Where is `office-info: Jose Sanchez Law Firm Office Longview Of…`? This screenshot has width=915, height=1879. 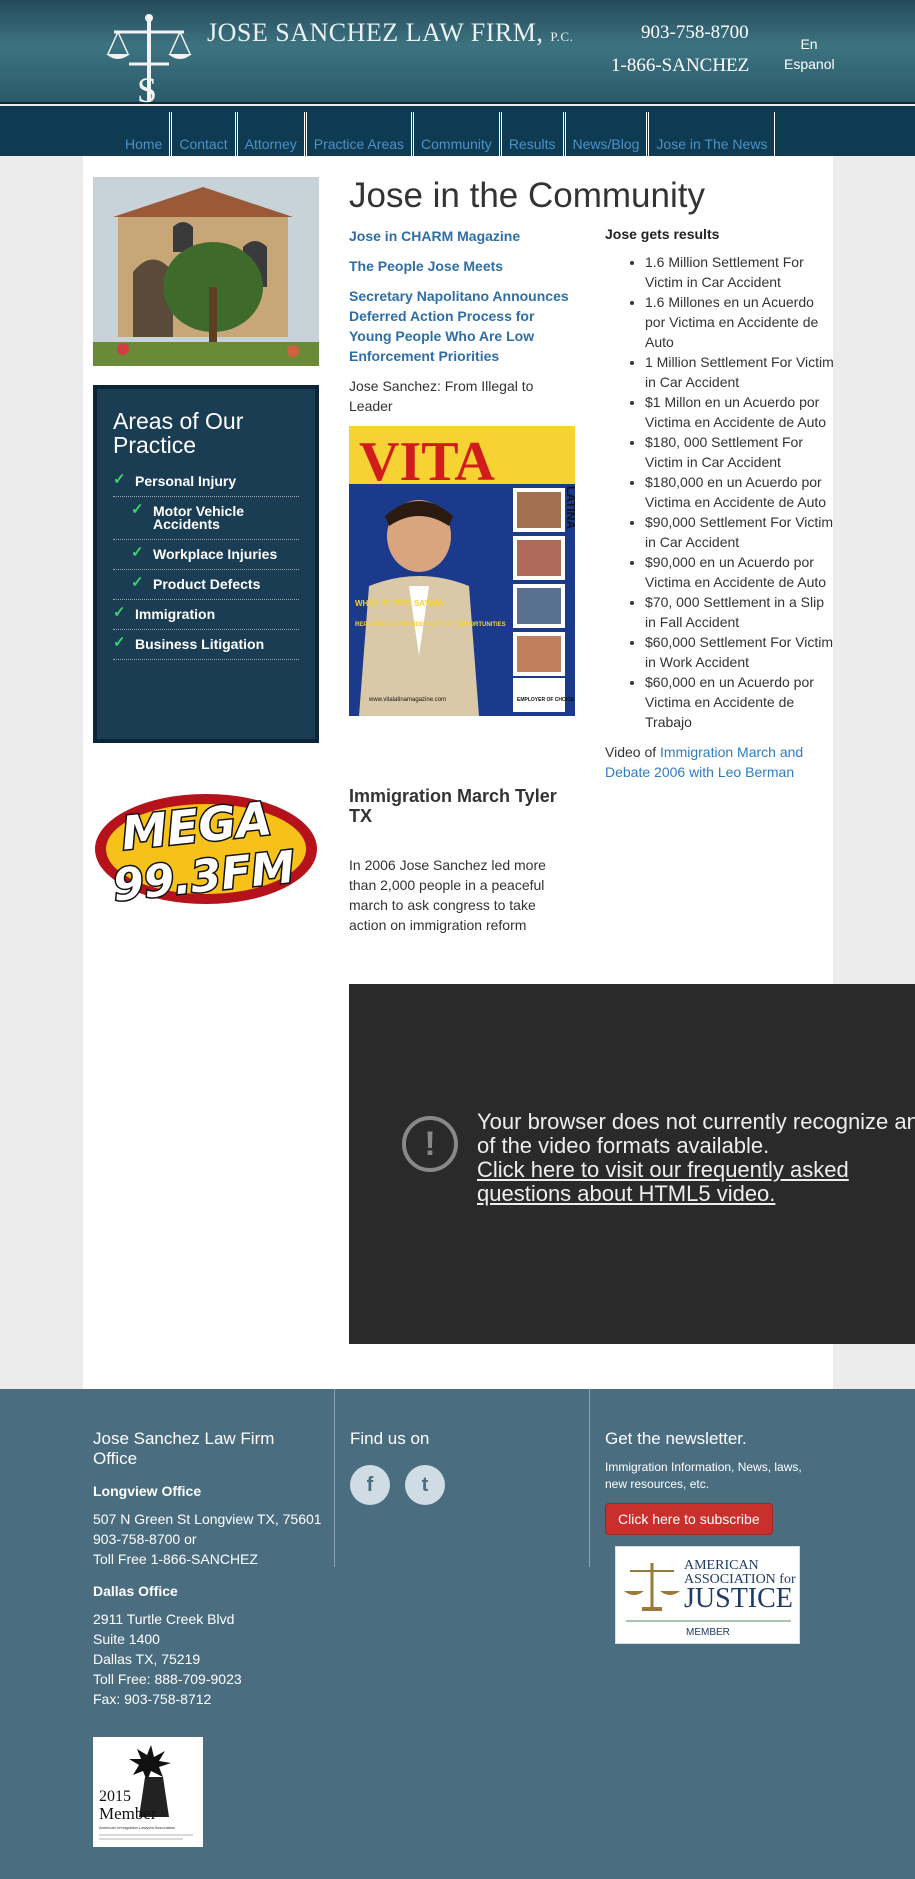
office-info: Jose Sanchez Law Firm Office Longview Of… is located at coordinates (208, 1569).